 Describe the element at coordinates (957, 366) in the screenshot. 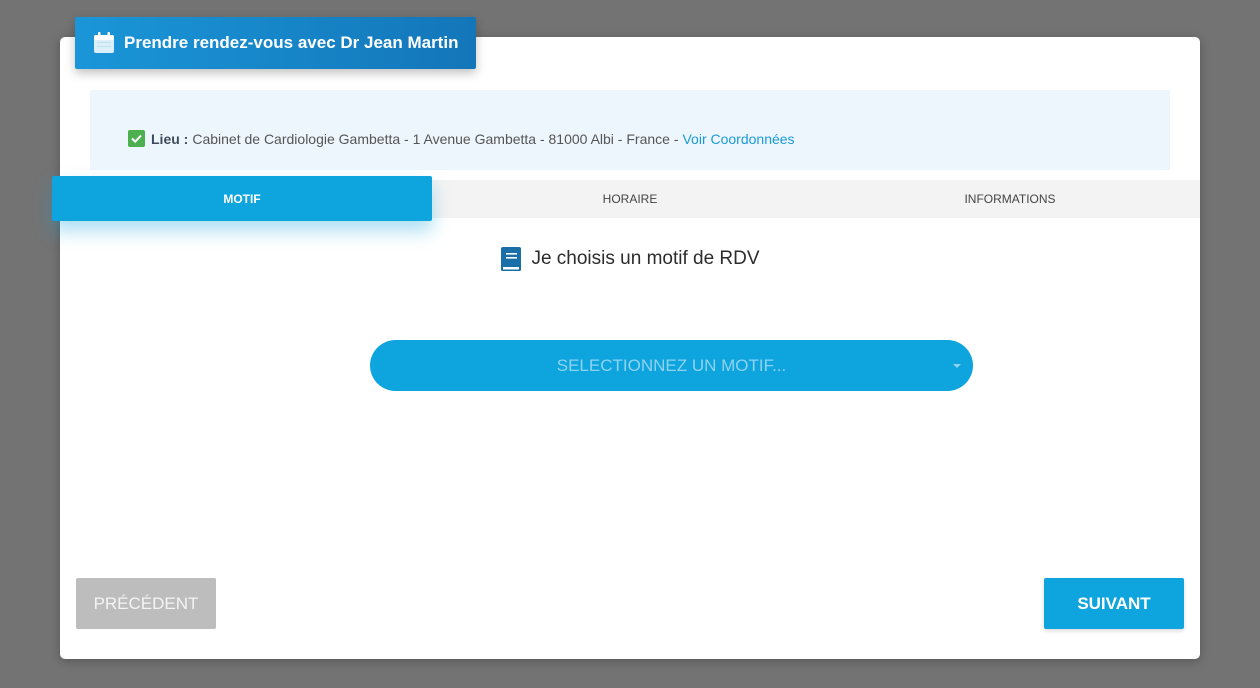

I see `chevron-down-icon` at that location.